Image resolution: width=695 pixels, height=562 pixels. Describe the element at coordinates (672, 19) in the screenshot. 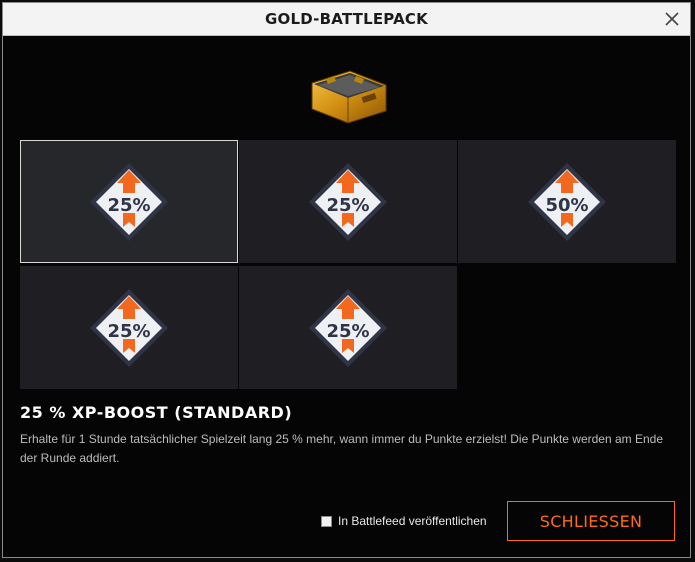

I see `close-icon` at that location.